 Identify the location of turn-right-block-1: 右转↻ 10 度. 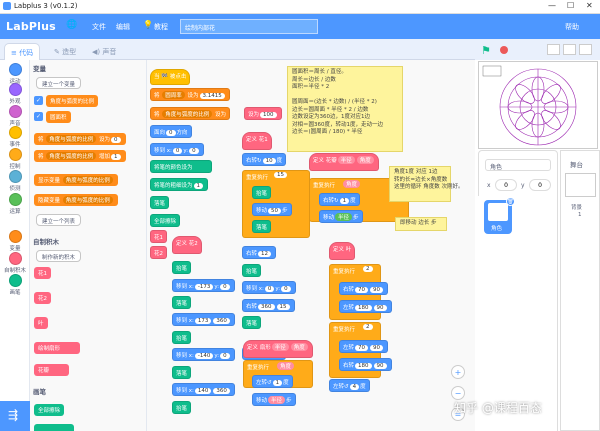
(264, 159).